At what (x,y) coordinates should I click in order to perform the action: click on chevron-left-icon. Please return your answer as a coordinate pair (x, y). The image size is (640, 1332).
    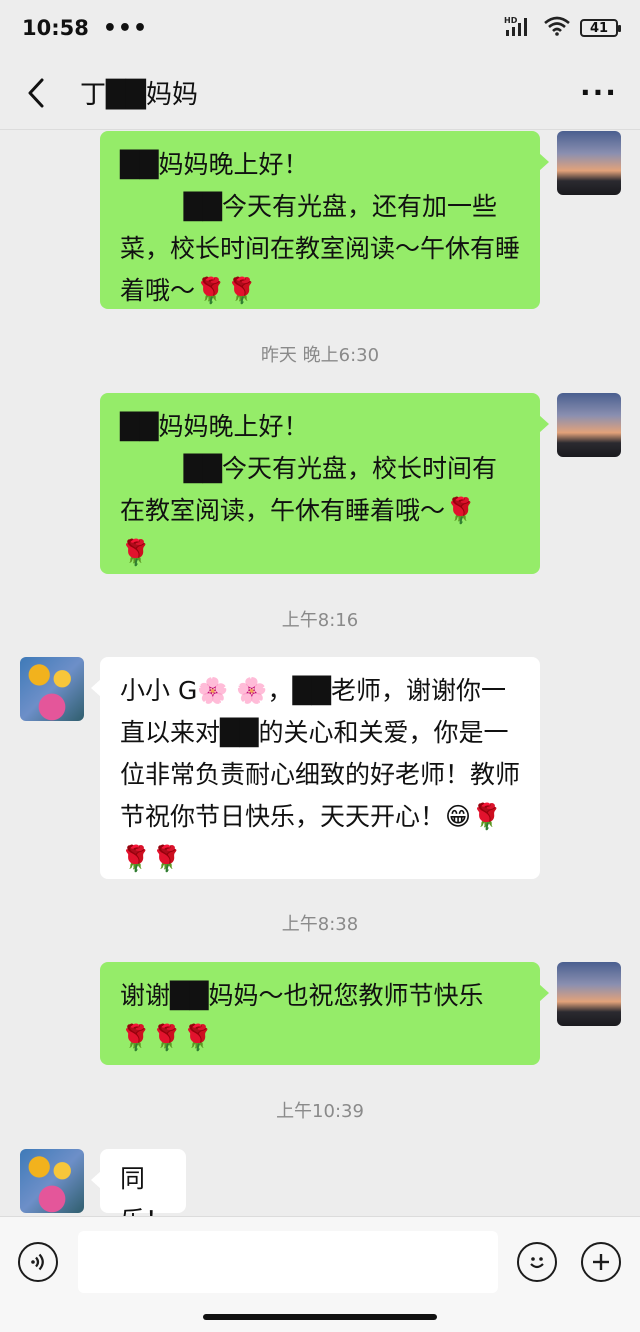
    Looking at the image, I should click on (36, 92).